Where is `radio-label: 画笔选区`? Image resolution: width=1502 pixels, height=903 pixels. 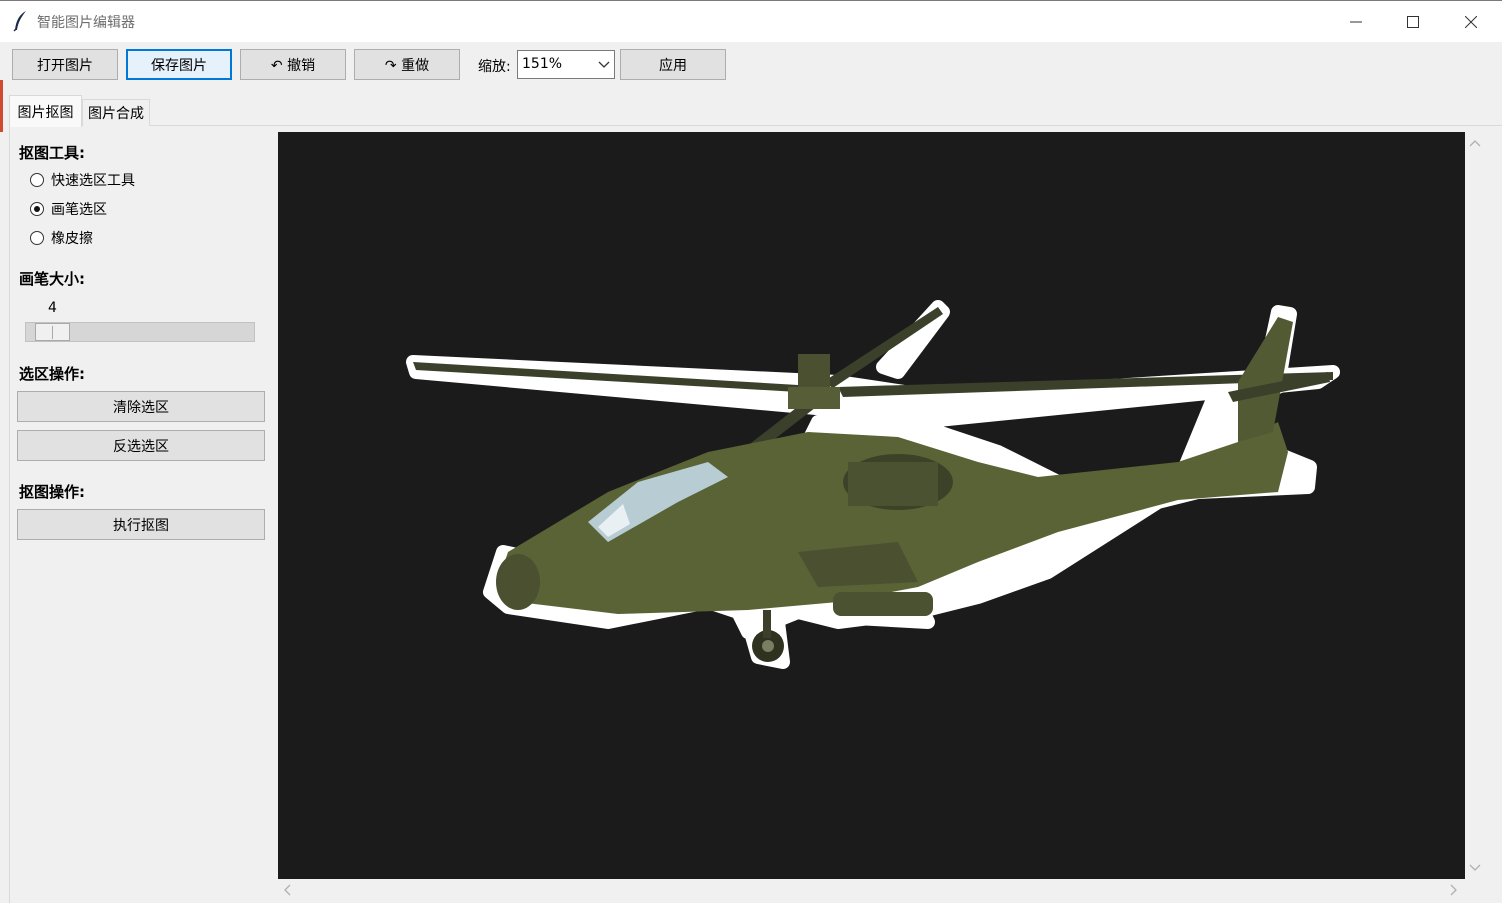
radio-label: 画笔选区 is located at coordinates (79, 210).